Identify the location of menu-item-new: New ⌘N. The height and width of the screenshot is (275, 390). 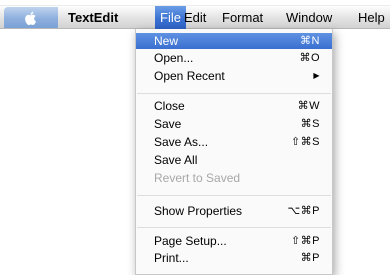
(234, 41).